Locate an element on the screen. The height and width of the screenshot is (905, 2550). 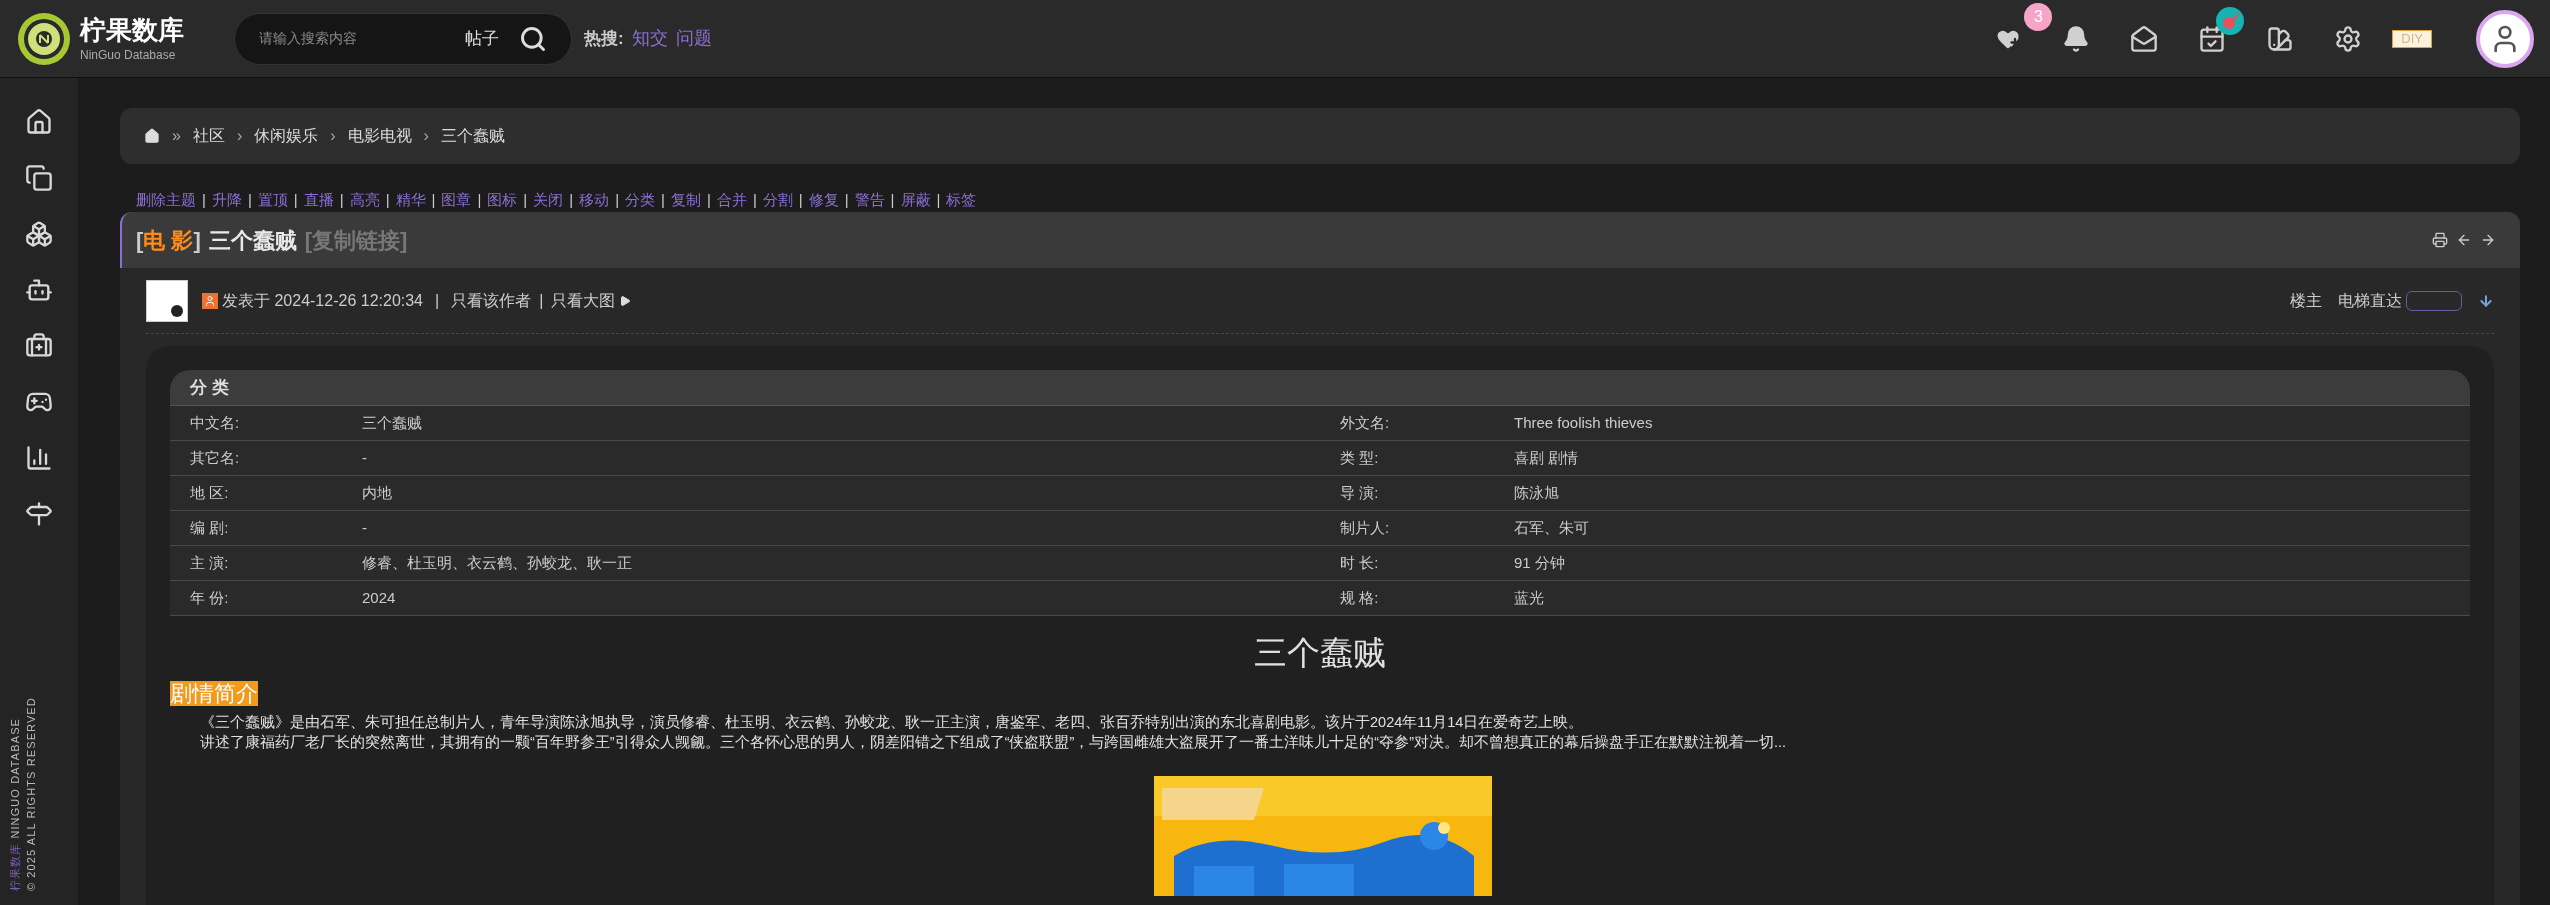
previous-icon is located at coordinates (2464, 240).